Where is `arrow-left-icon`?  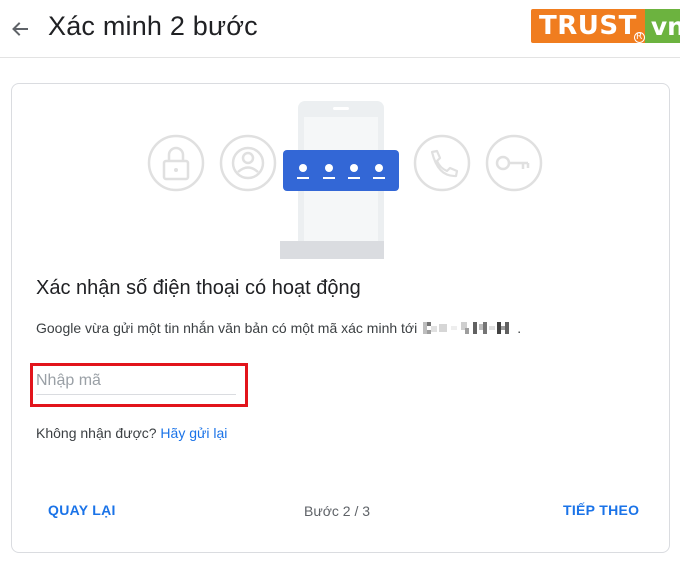
arrow-left-icon is located at coordinates (20, 29).